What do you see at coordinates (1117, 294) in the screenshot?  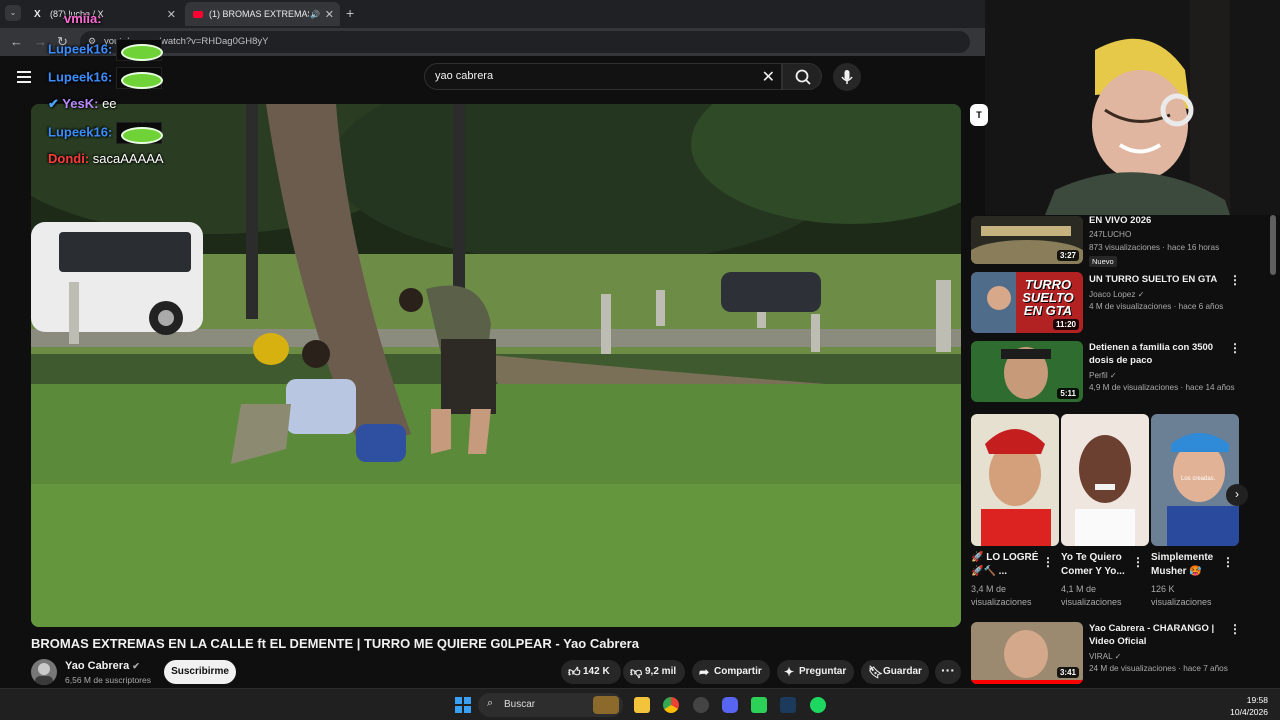 I see `video-channel: Joaco Lopez ✓` at bounding box center [1117, 294].